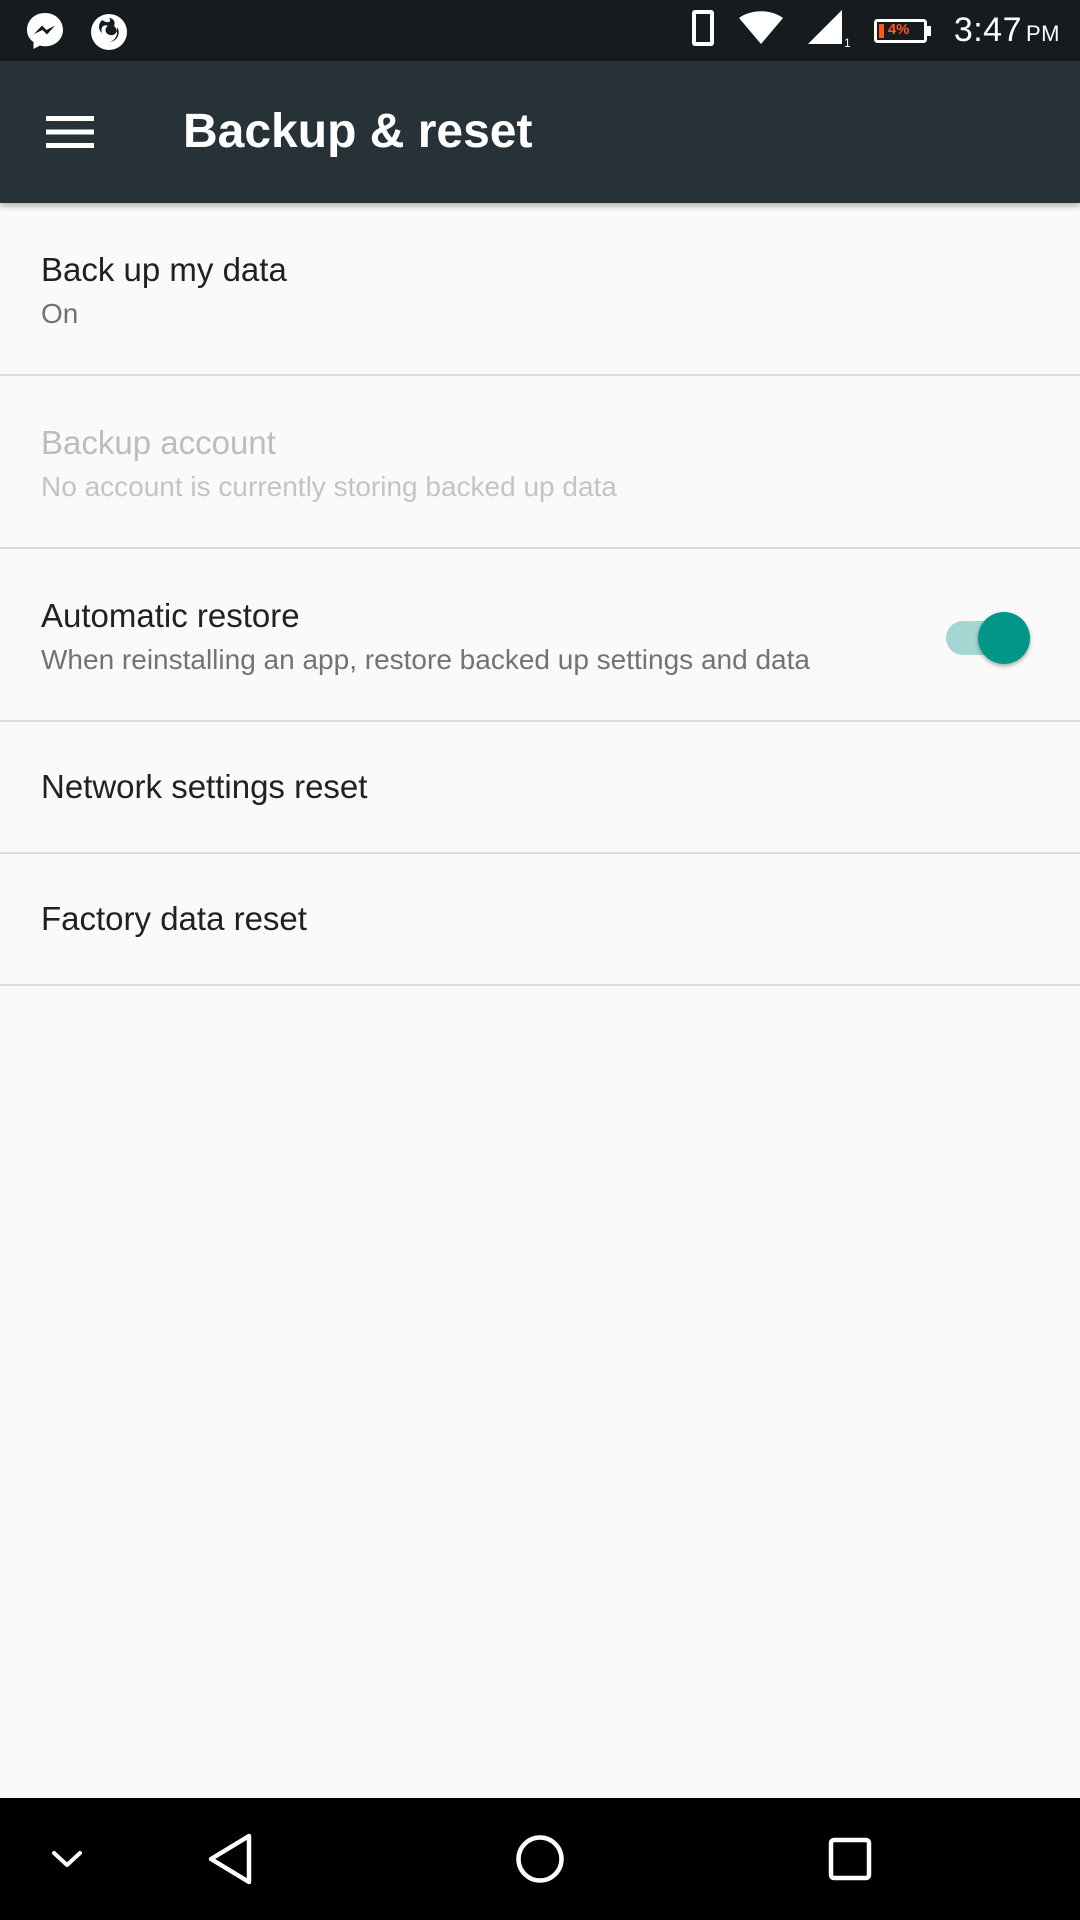  I want to click on clock-time: 3:47, so click(987, 30).